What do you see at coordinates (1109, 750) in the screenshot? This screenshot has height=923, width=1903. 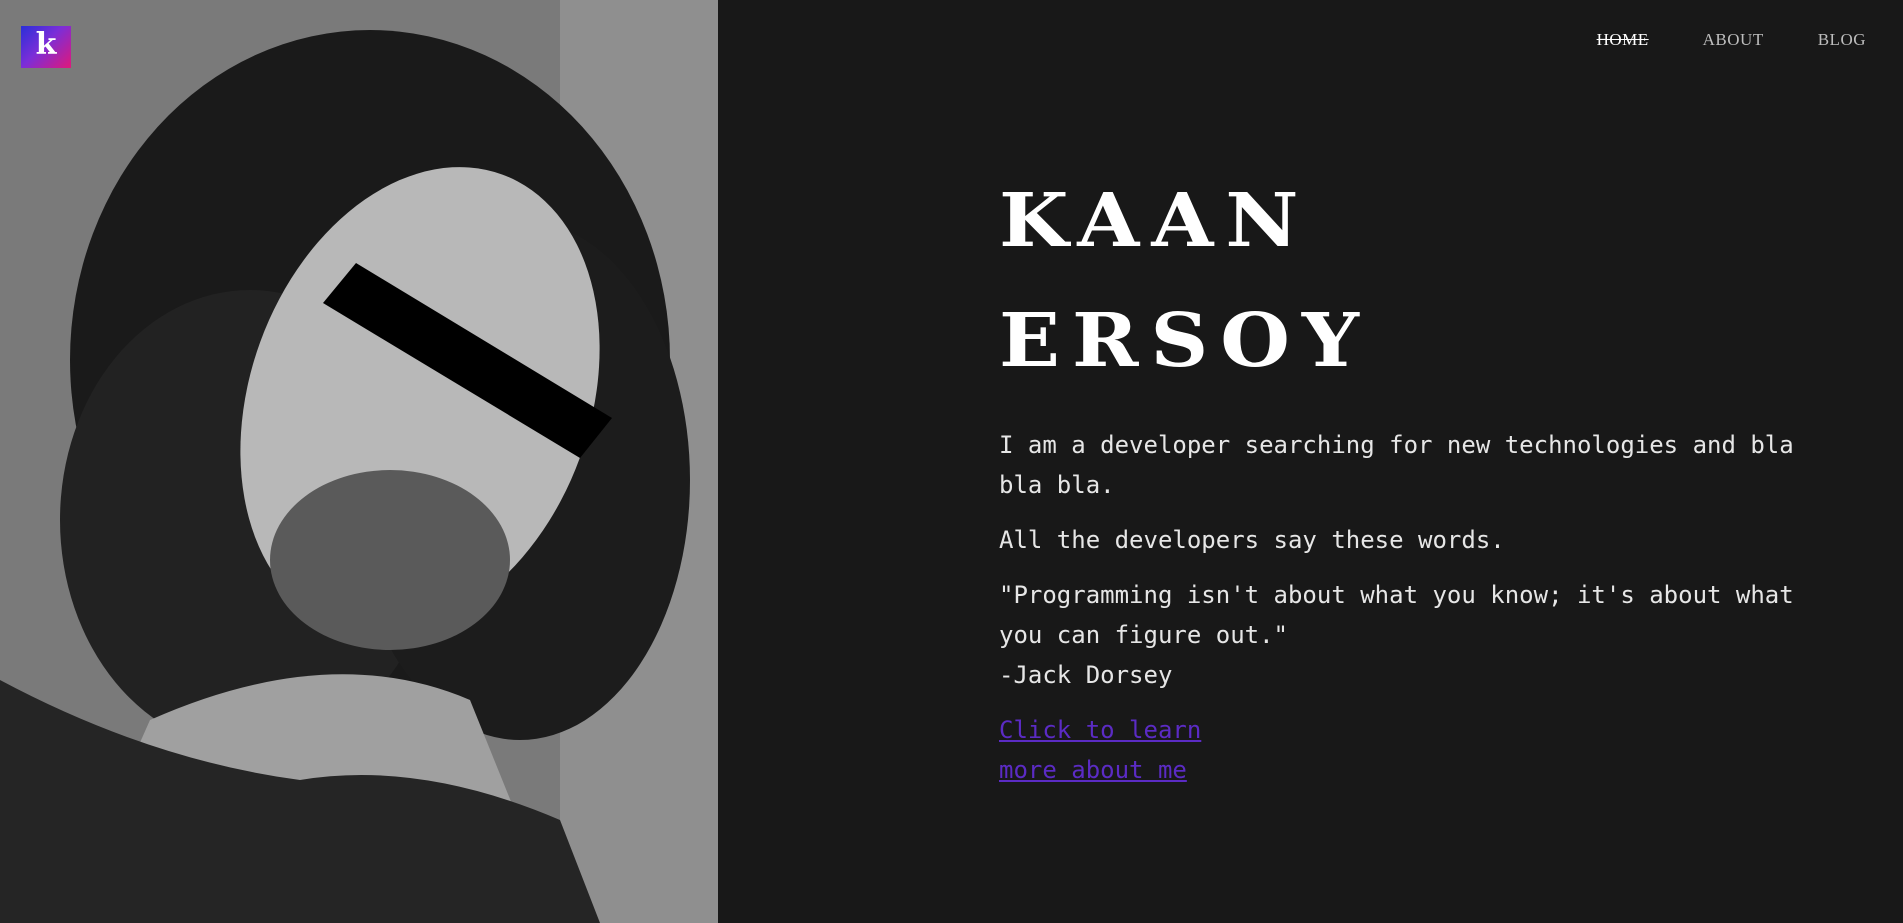 I see `learn-more-link: Click to learn more about me` at bounding box center [1109, 750].